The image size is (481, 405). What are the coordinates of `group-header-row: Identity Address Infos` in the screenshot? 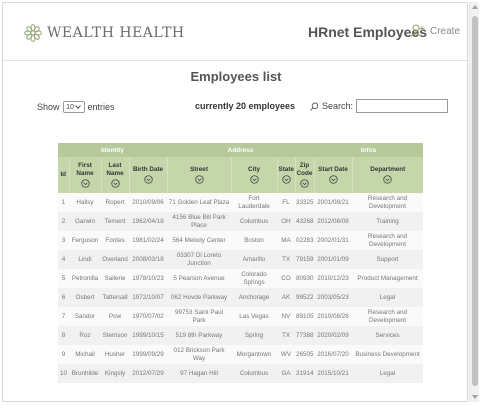 It's located at (240, 150).